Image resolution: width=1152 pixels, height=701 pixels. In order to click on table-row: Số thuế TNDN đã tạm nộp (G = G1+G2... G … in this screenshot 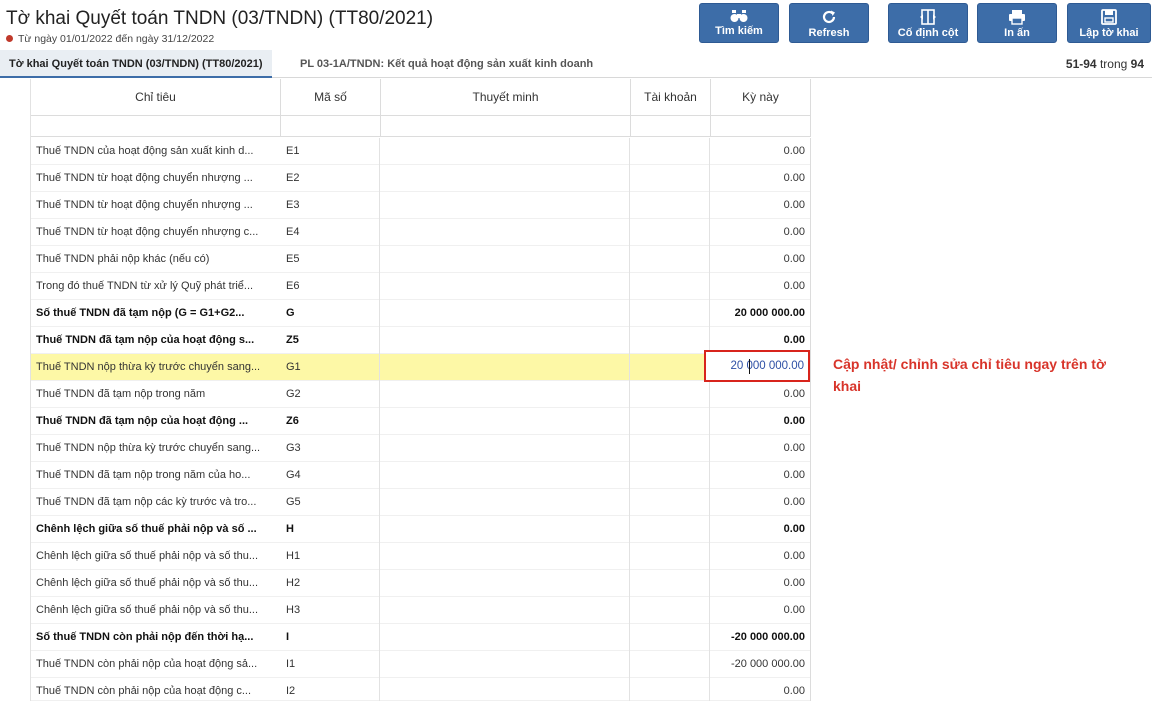, I will do `click(421, 313)`.